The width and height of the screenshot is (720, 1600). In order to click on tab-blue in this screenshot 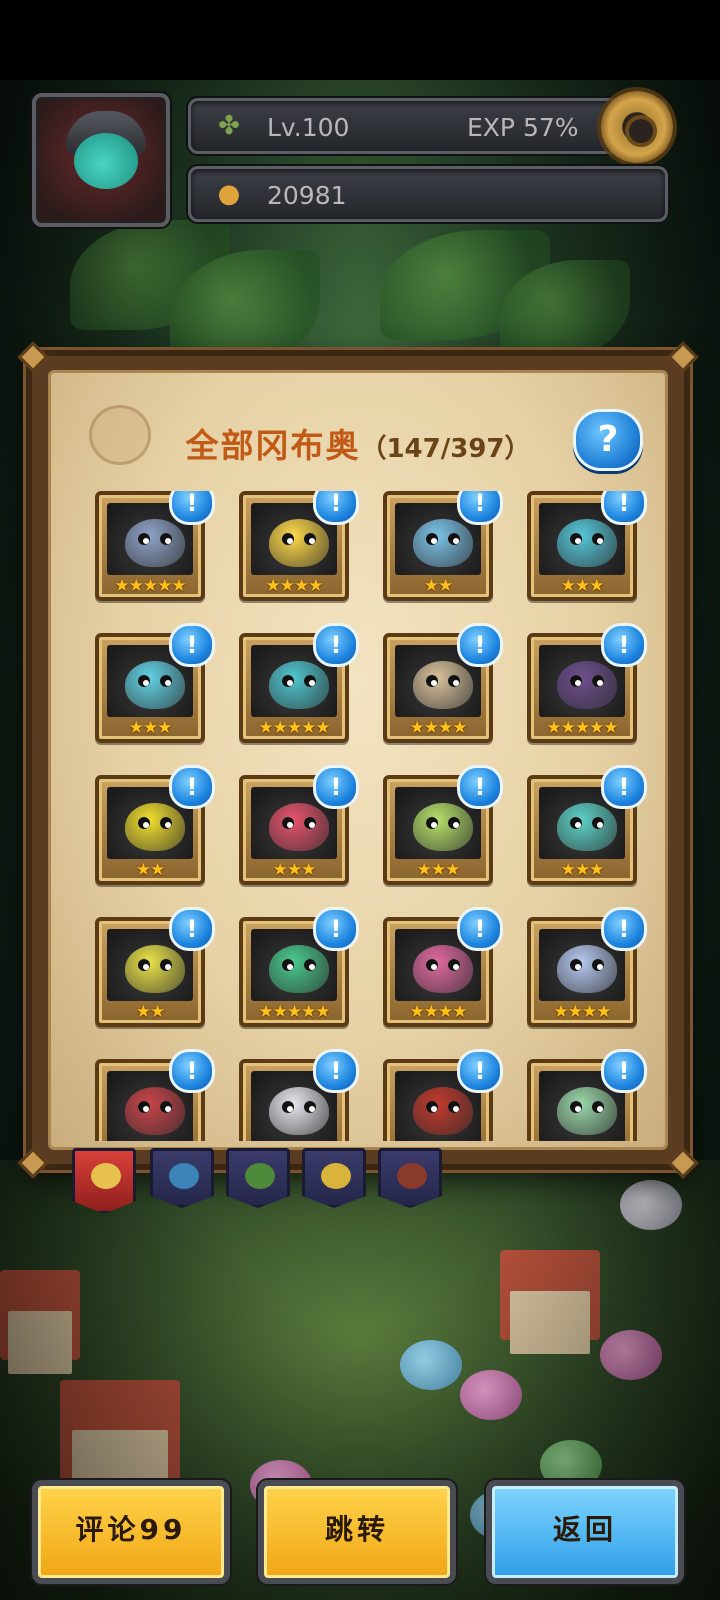, I will do `click(182, 1178)`.